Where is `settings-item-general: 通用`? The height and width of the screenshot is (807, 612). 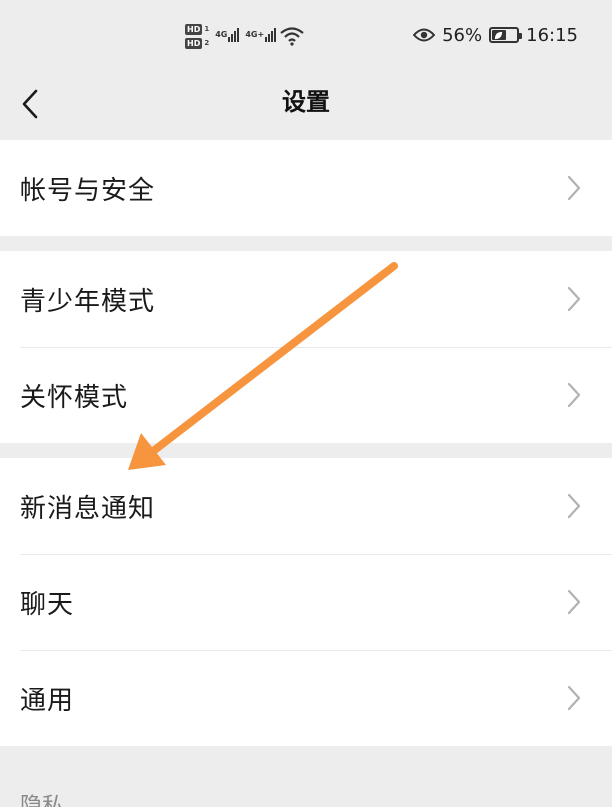 settings-item-general: 通用 is located at coordinates (306, 698).